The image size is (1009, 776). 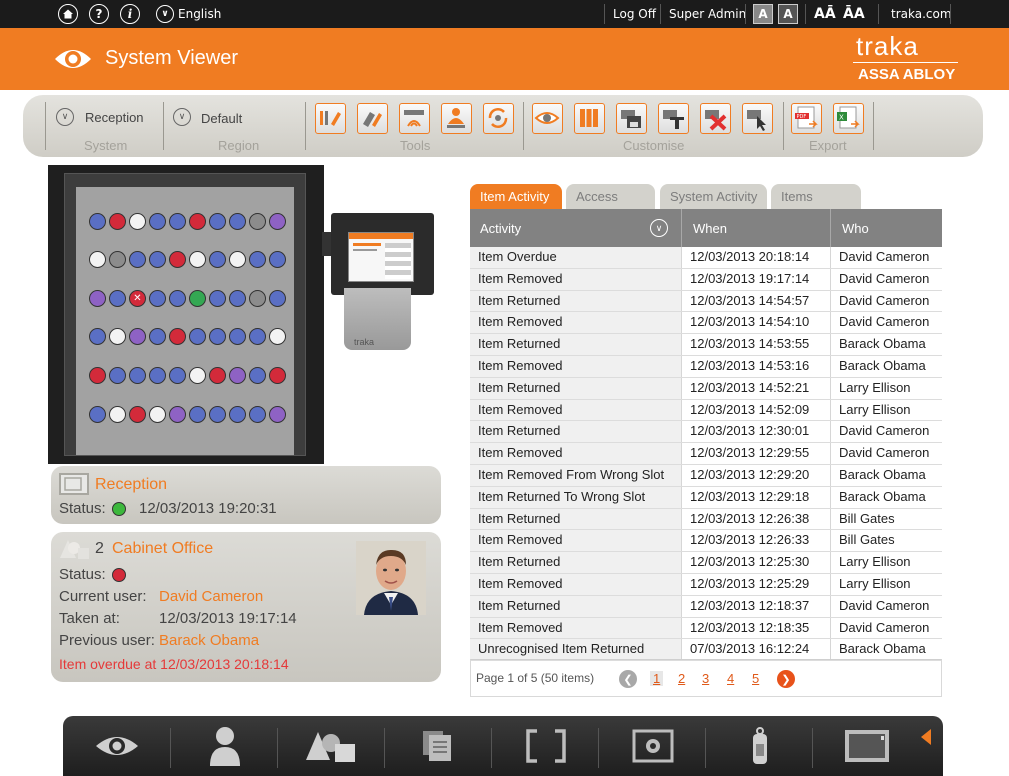 I want to click on alarm-button, so click(x=456, y=118).